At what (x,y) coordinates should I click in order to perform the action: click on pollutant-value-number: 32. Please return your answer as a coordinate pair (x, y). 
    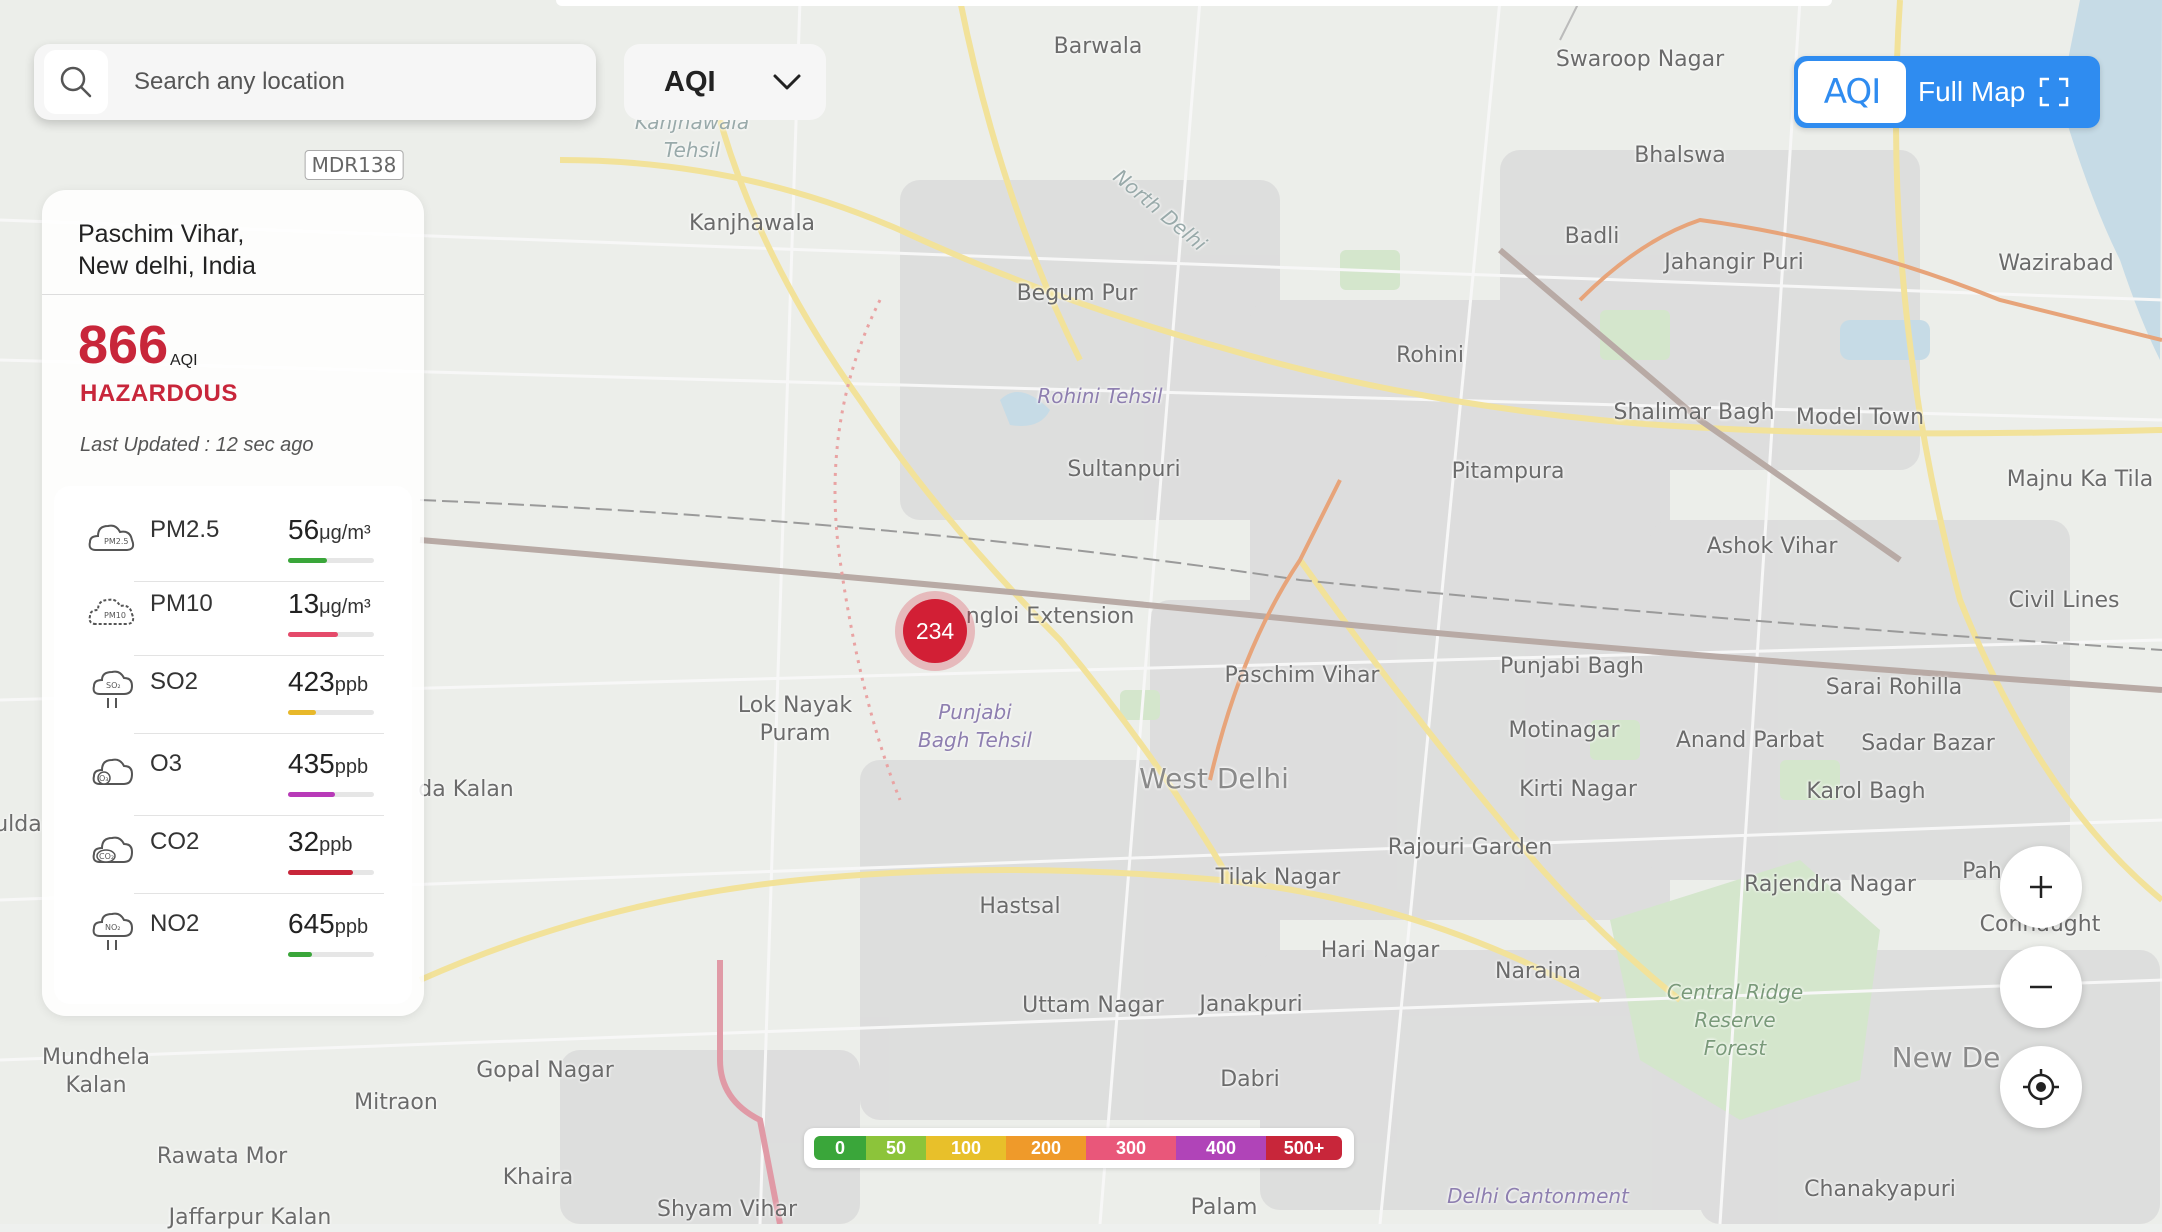
    Looking at the image, I should click on (304, 841).